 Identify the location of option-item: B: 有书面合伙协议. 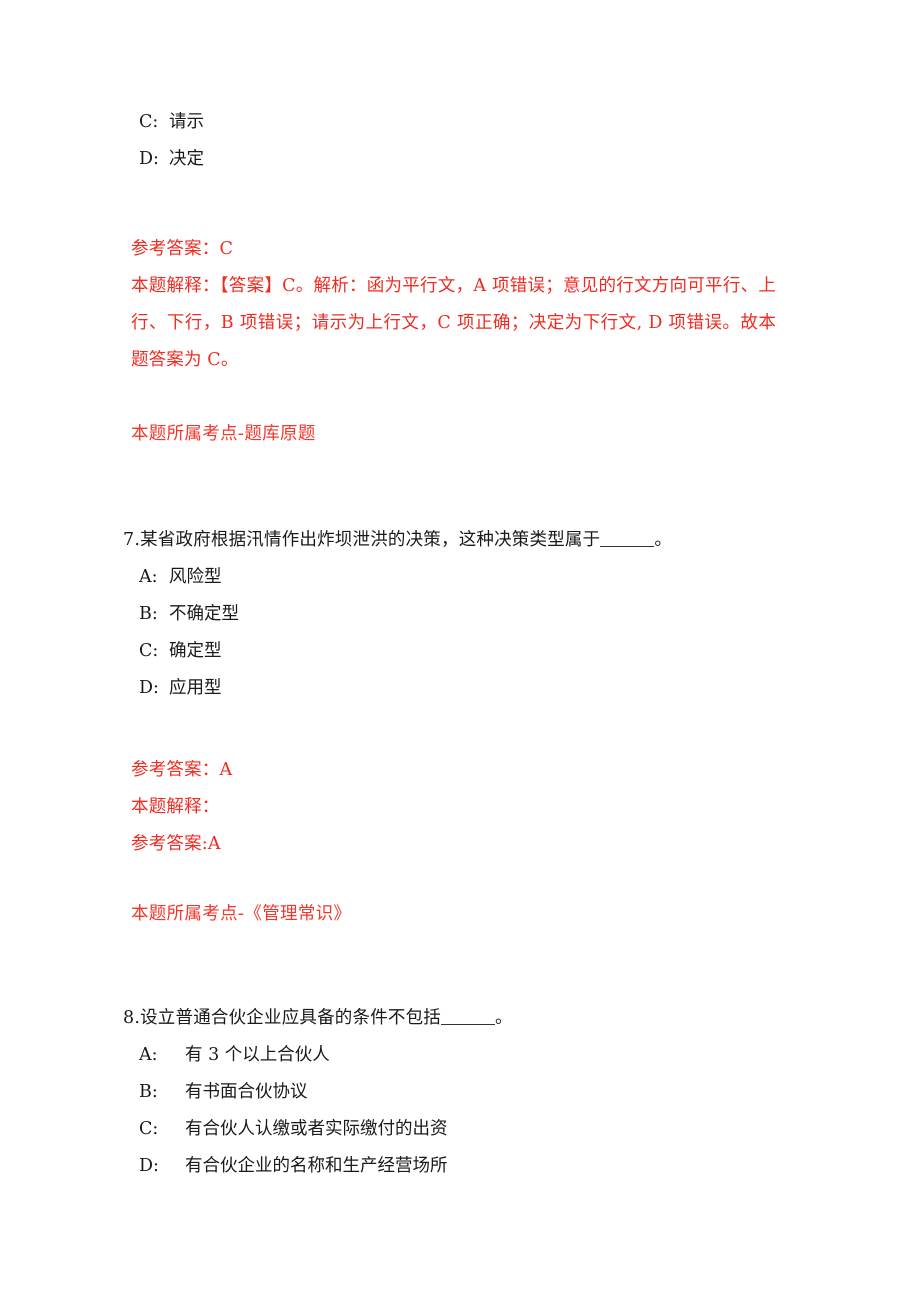
(455, 1092).